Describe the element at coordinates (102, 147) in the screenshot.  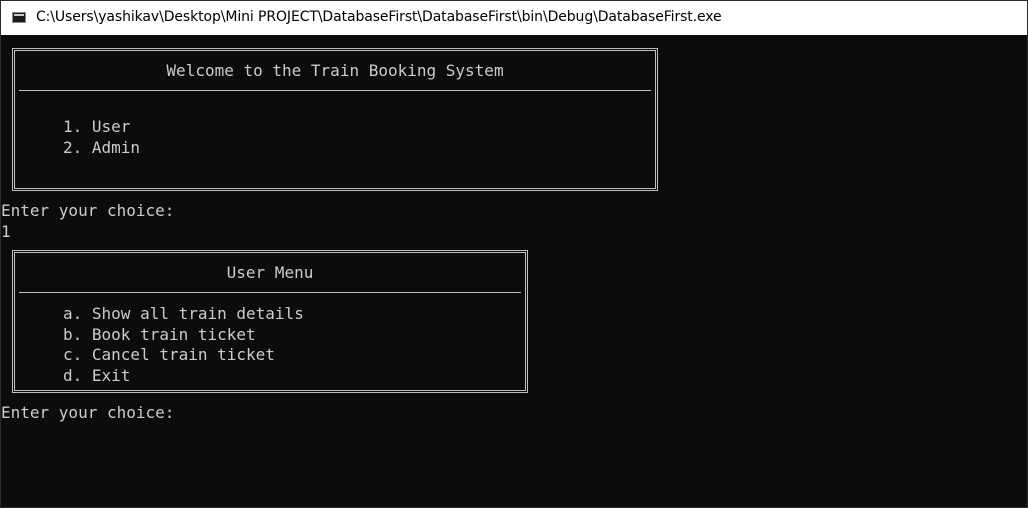
I see `main-menu-item-admin: 2. Admin` at that location.